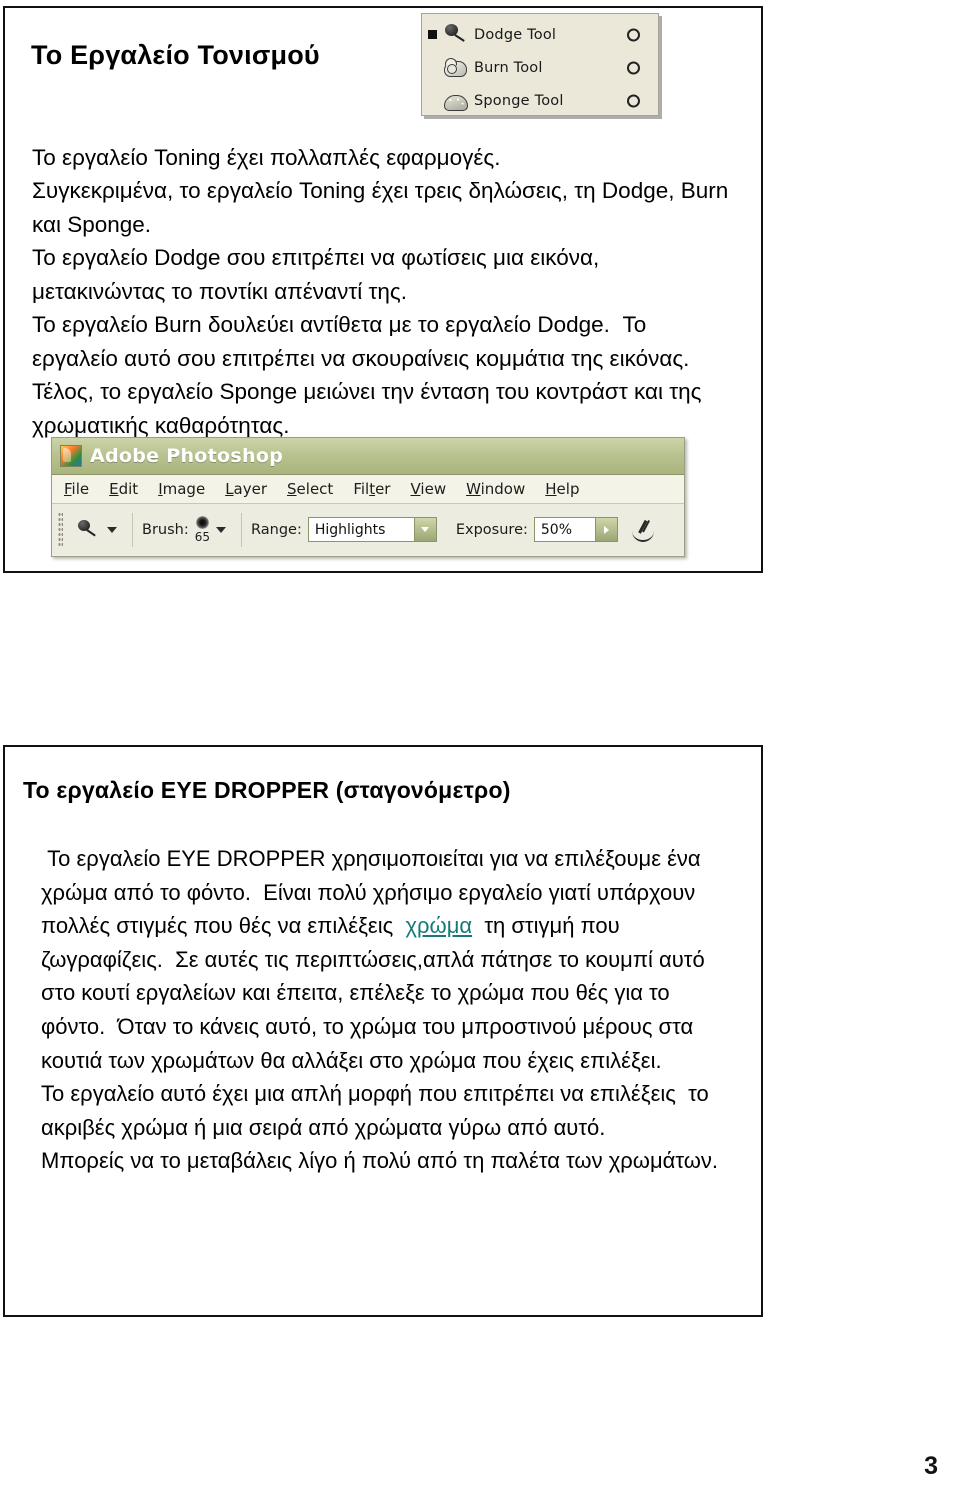 The image size is (960, 1501). Describe the element at coordinates (495, 489) in the screenshot. I see `menu-window: Window` at that location.